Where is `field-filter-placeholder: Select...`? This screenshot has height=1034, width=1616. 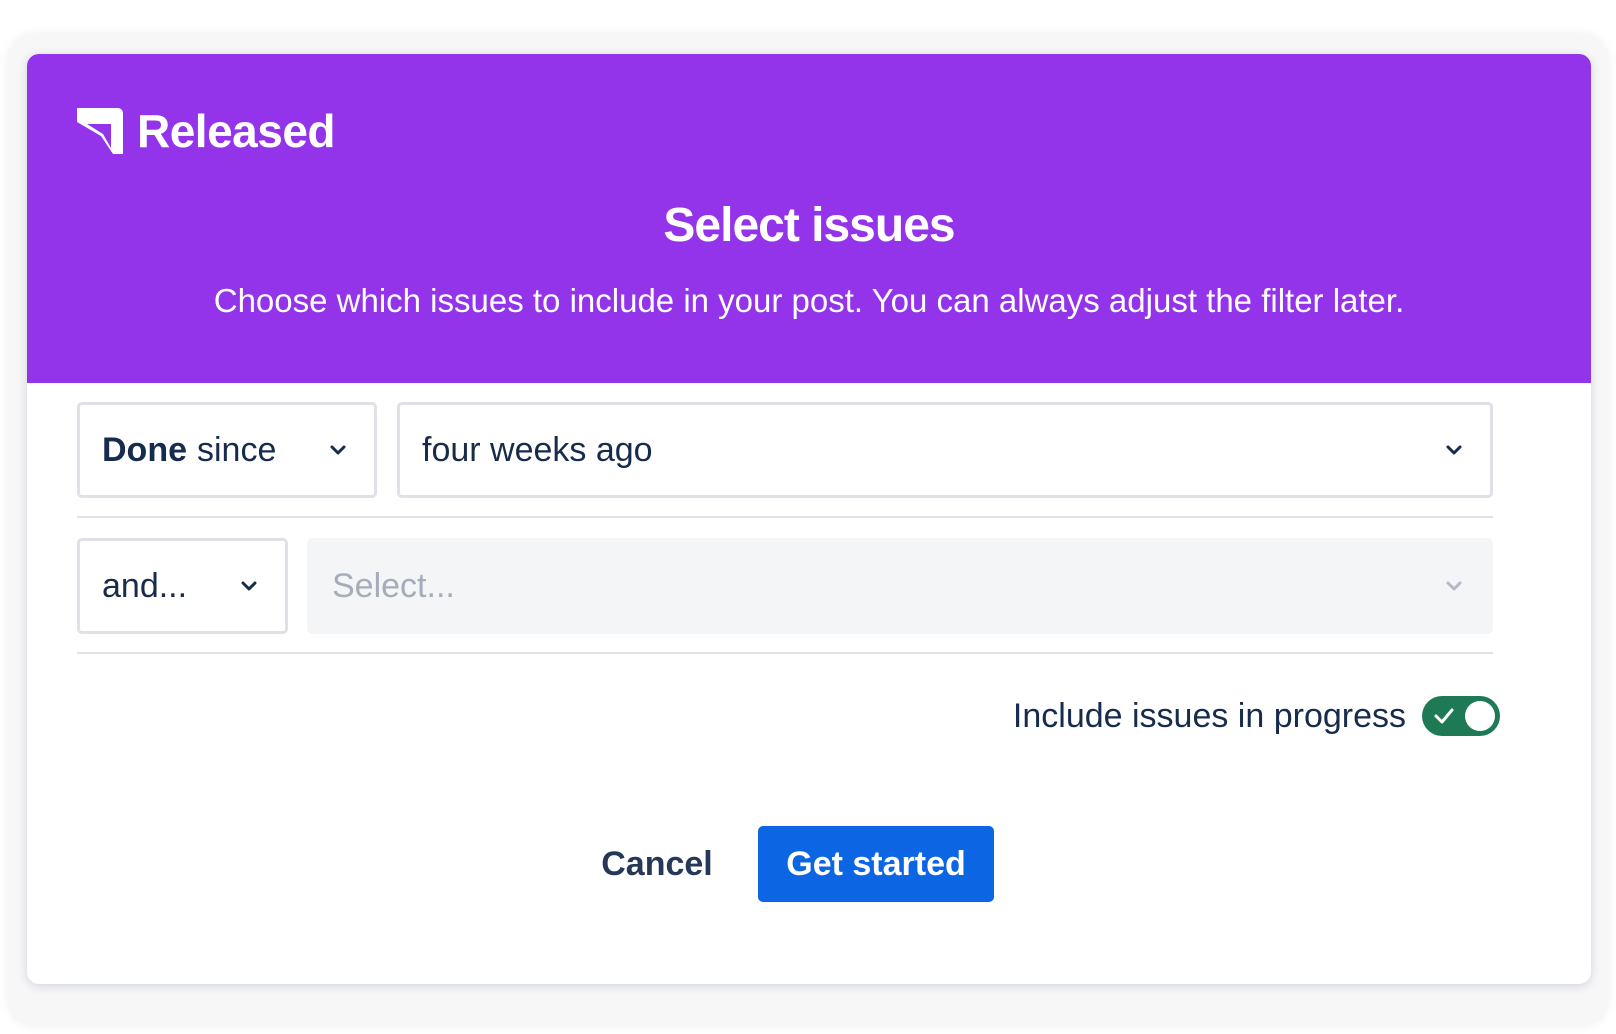
field-filter-placeholder: Select... is located at coordinates (393, 585).